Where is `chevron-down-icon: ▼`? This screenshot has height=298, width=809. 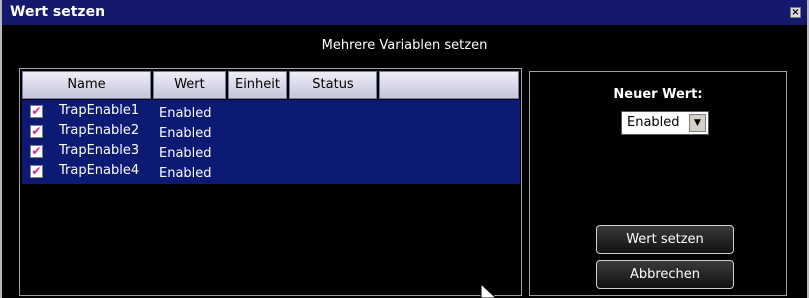
chevron-down-icon: ▼ is located at coordinates (697, 123).